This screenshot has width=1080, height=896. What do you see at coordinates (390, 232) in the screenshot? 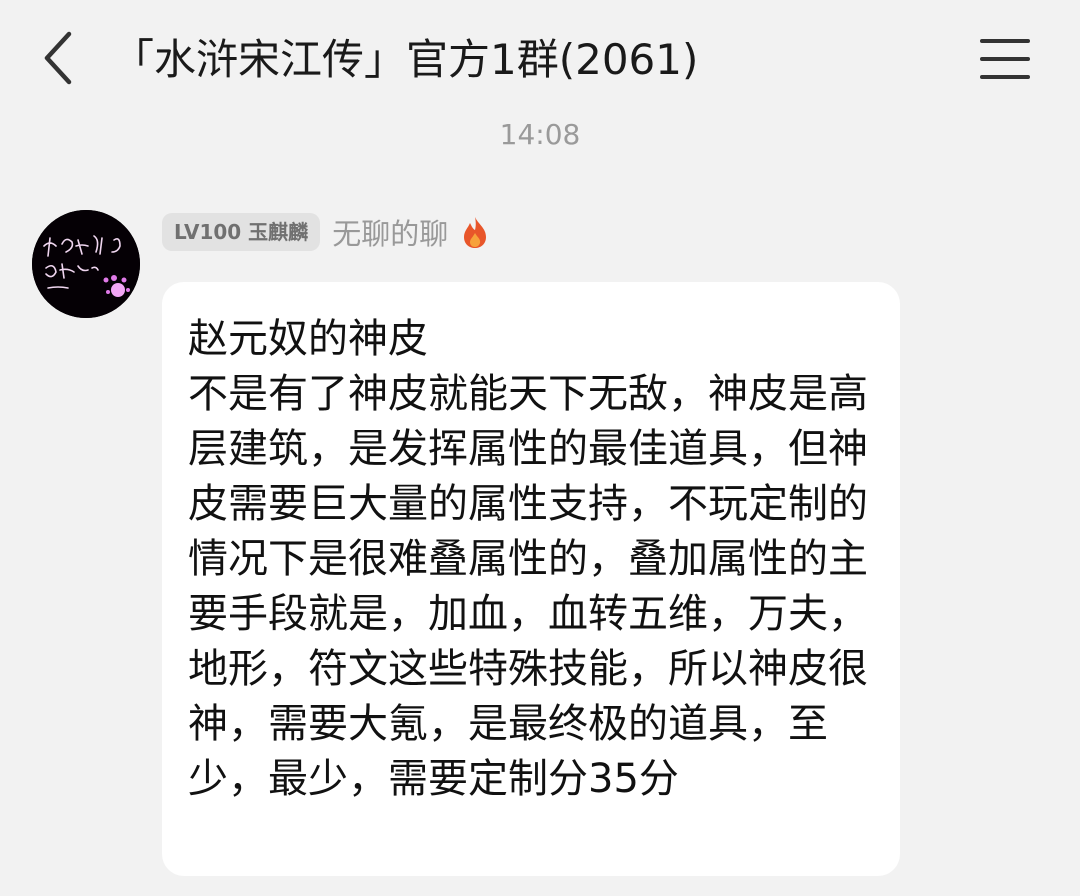
I see `sender-name: 无聊的聊` at bounding box center [390, 232].